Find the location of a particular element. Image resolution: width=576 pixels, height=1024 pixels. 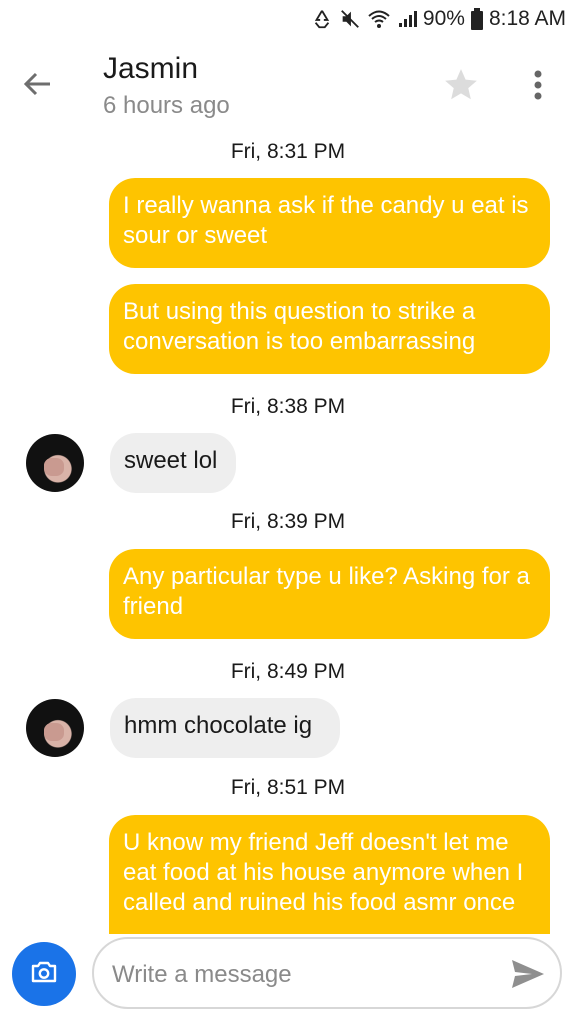

contact-name: Jasmin is located at coordinates (150, 69).